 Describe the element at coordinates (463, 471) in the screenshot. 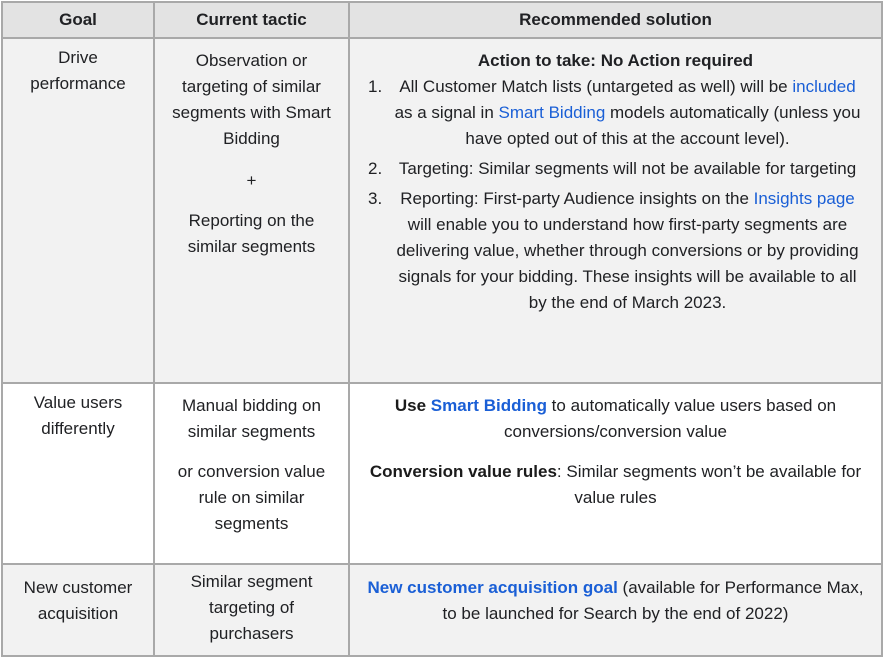

I see `bold-text: Conversion value rules` at that location.